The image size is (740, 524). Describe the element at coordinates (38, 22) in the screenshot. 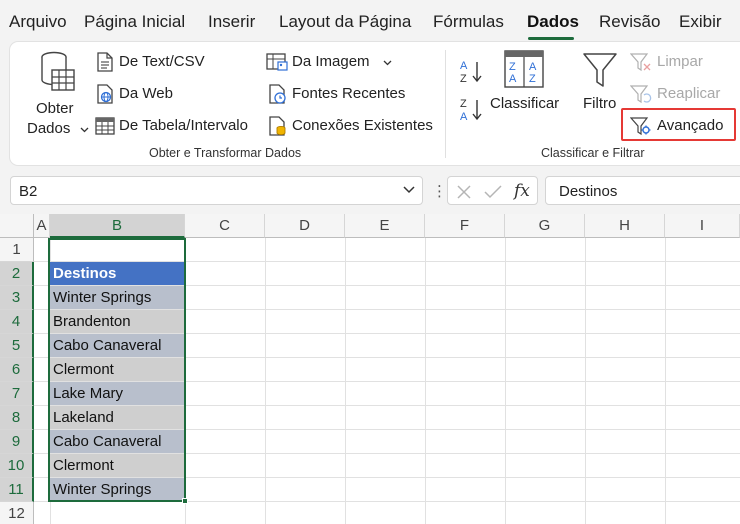

I see `tab-arquivo: Arquivo` at that location.